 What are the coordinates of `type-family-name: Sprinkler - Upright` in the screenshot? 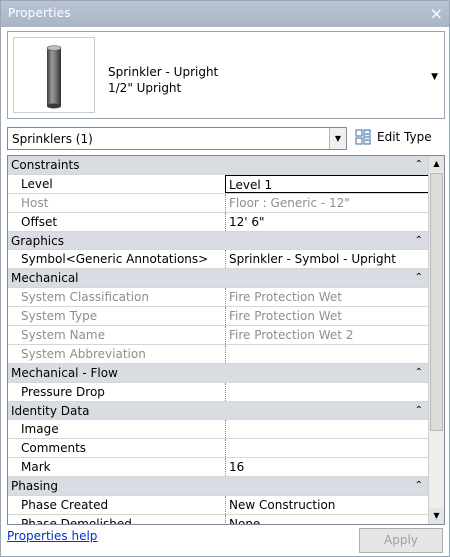 It's located at (163, 72).